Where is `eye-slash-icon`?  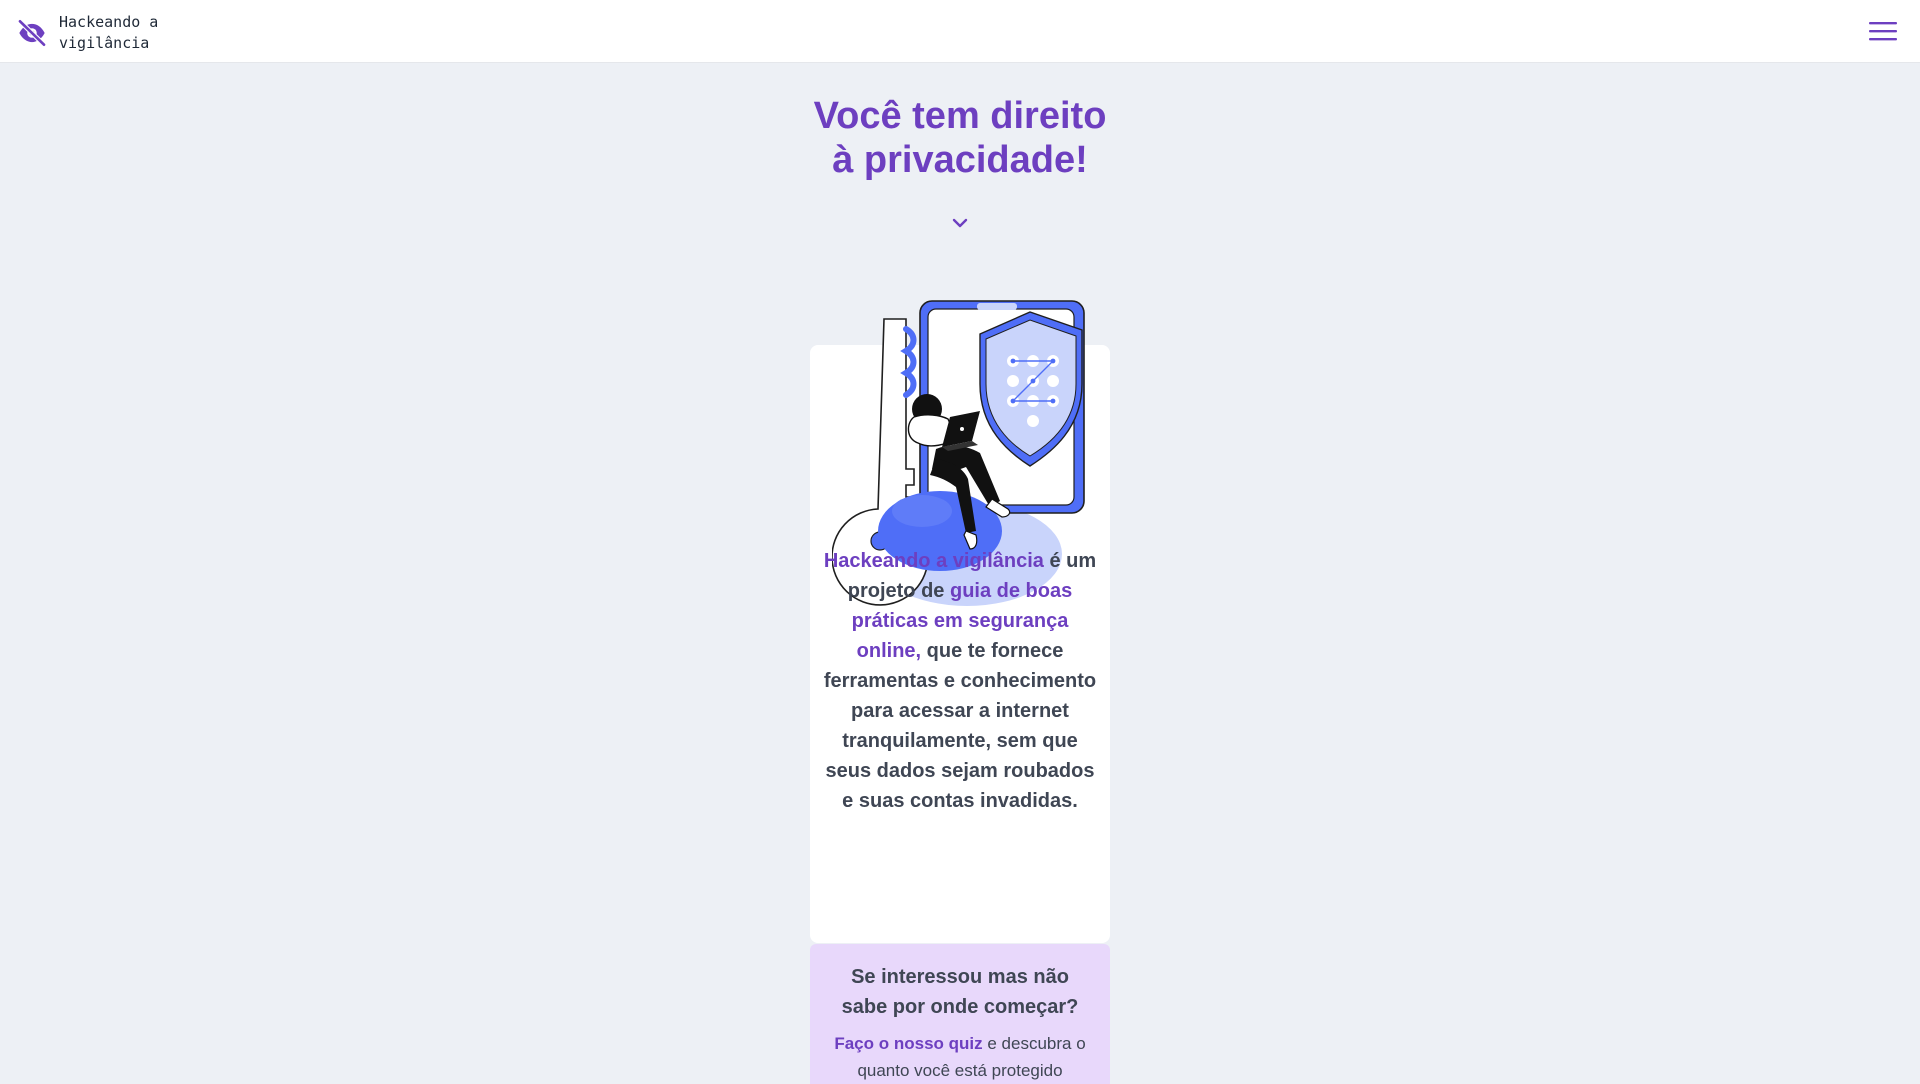 eye-slash-icon is located at coordinates (32, 33).